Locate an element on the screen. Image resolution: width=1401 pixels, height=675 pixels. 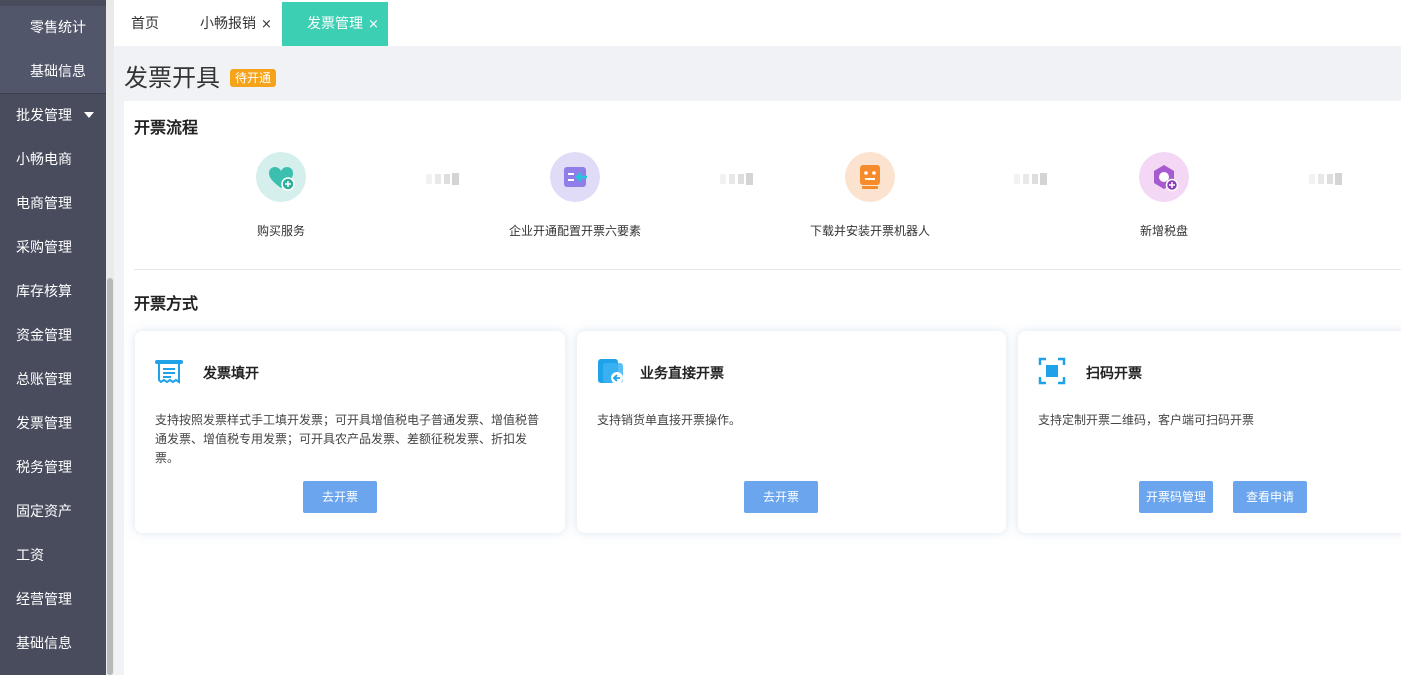
config-arrow-icon is located at coordinates (575, 177).